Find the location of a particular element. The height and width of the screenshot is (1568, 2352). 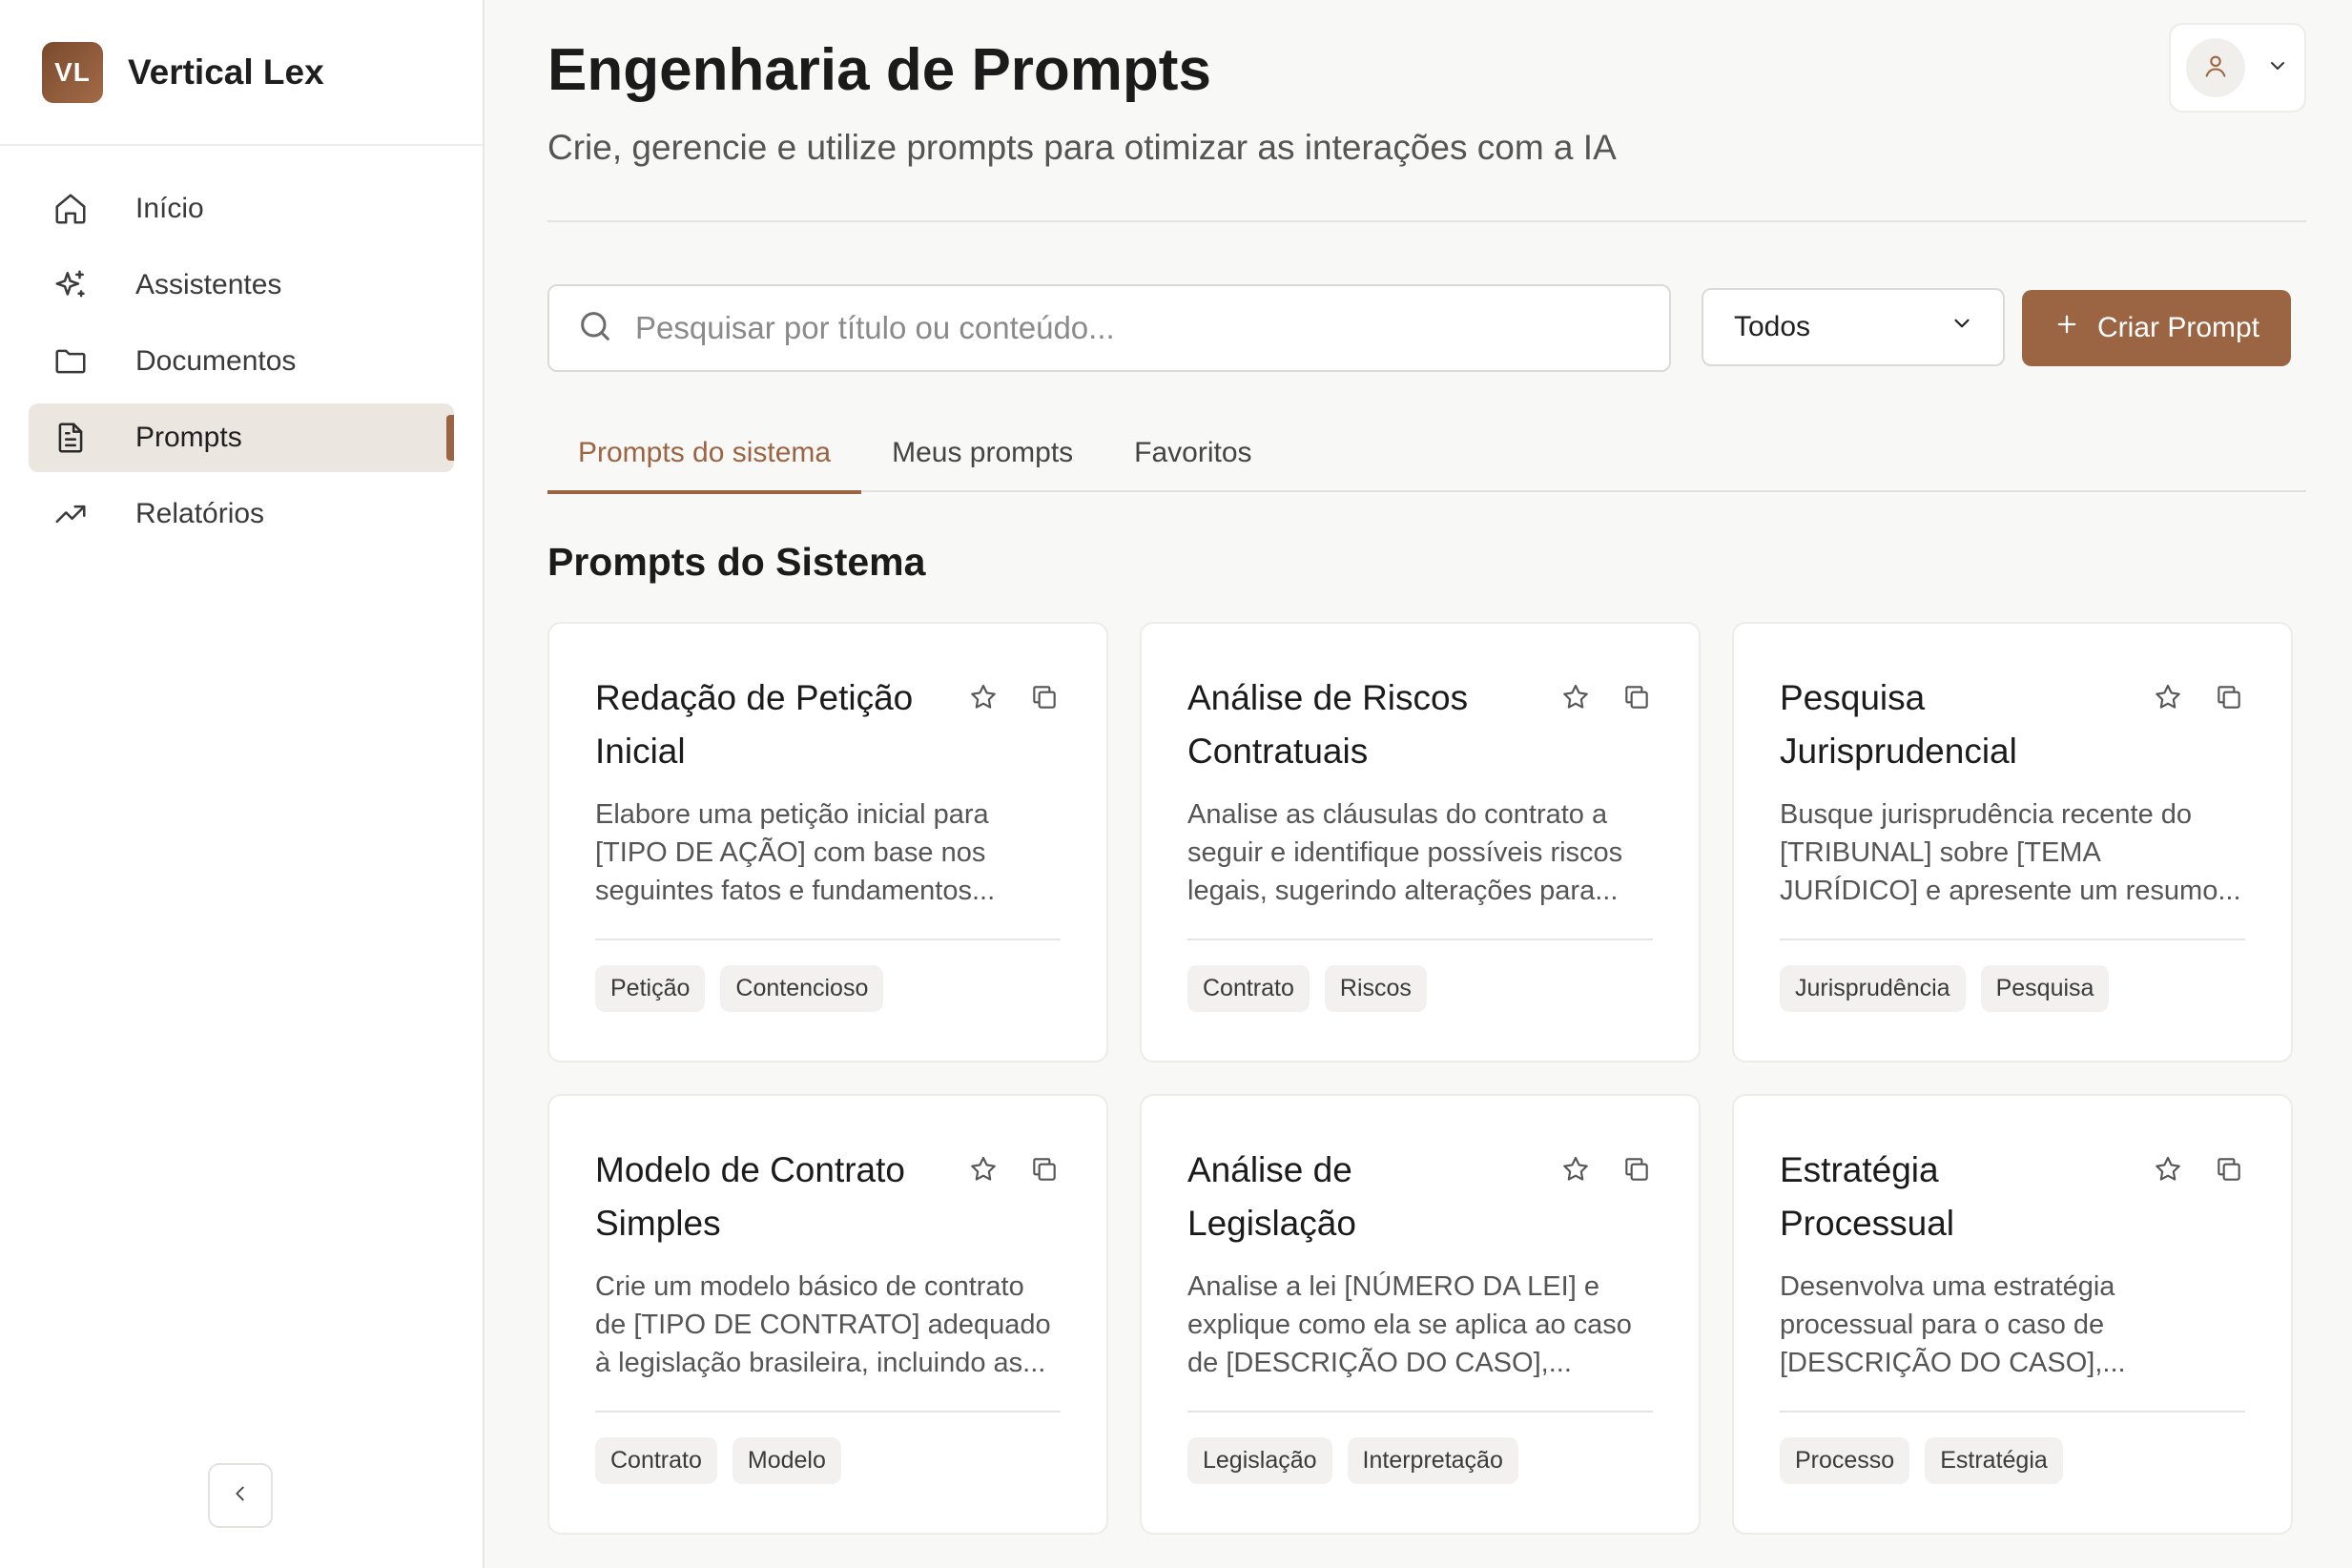

user-menu-button is located at coordinates (2237, 68).